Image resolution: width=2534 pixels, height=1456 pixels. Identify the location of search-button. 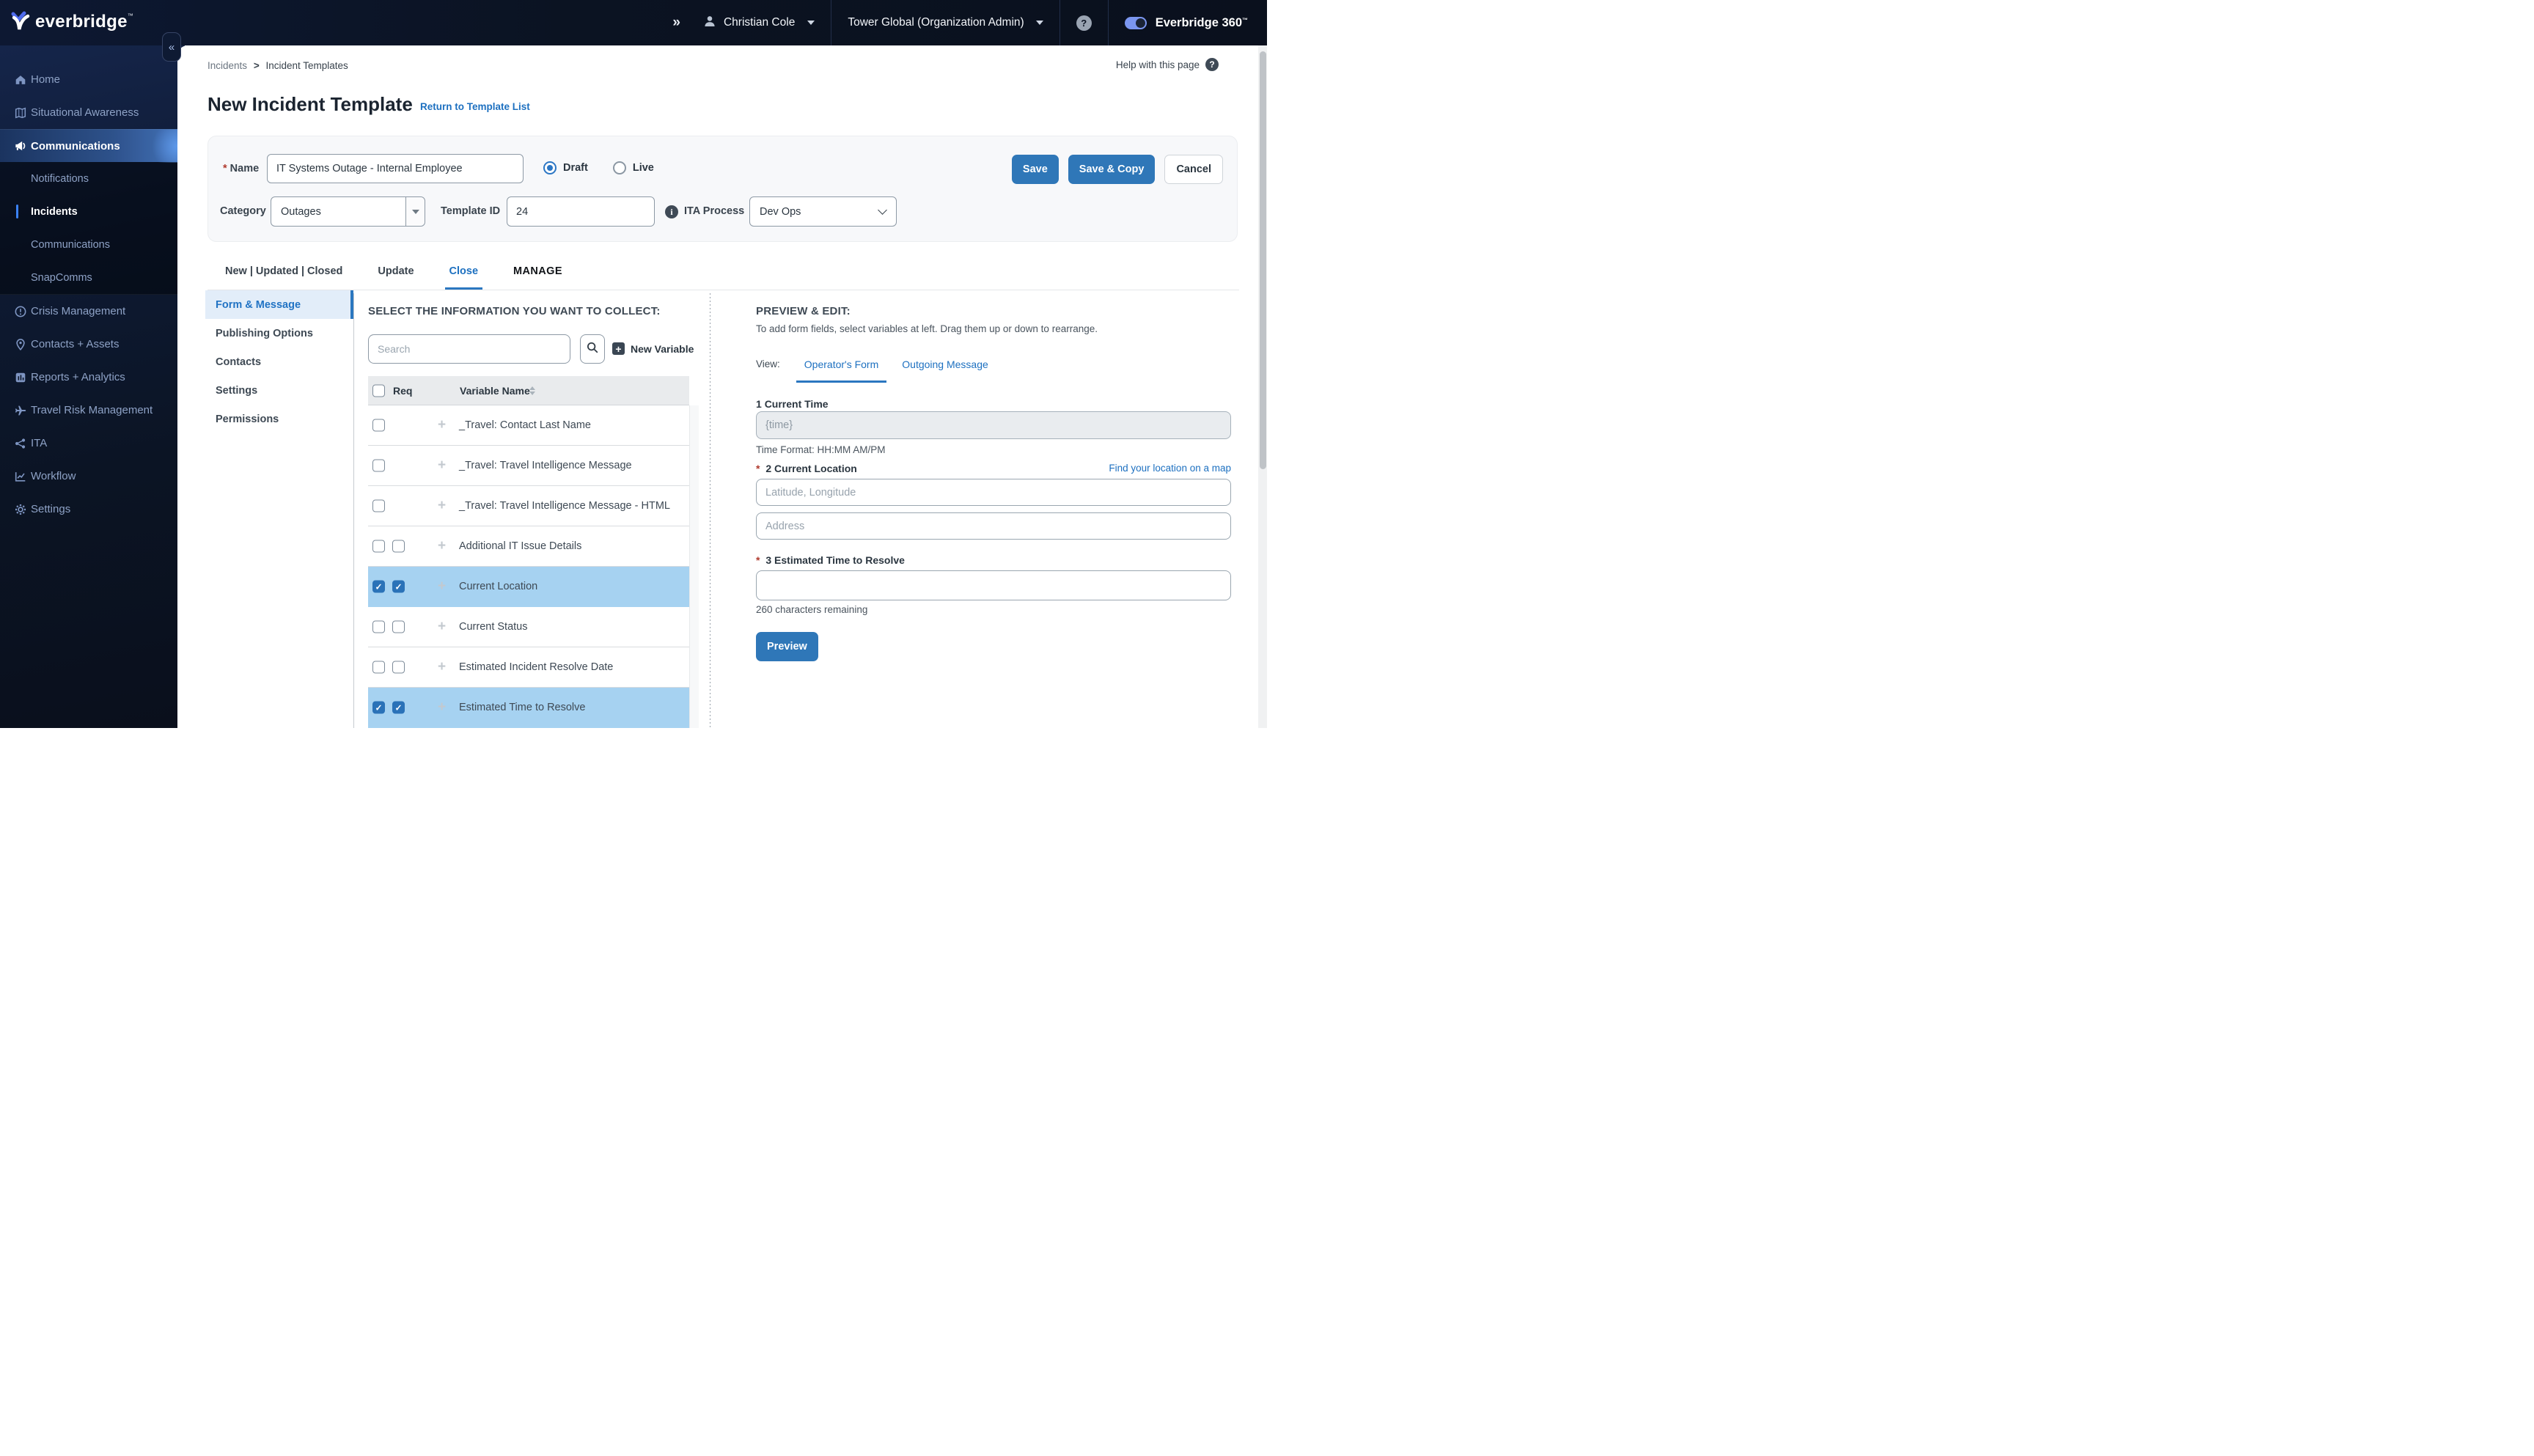
(592, 349).